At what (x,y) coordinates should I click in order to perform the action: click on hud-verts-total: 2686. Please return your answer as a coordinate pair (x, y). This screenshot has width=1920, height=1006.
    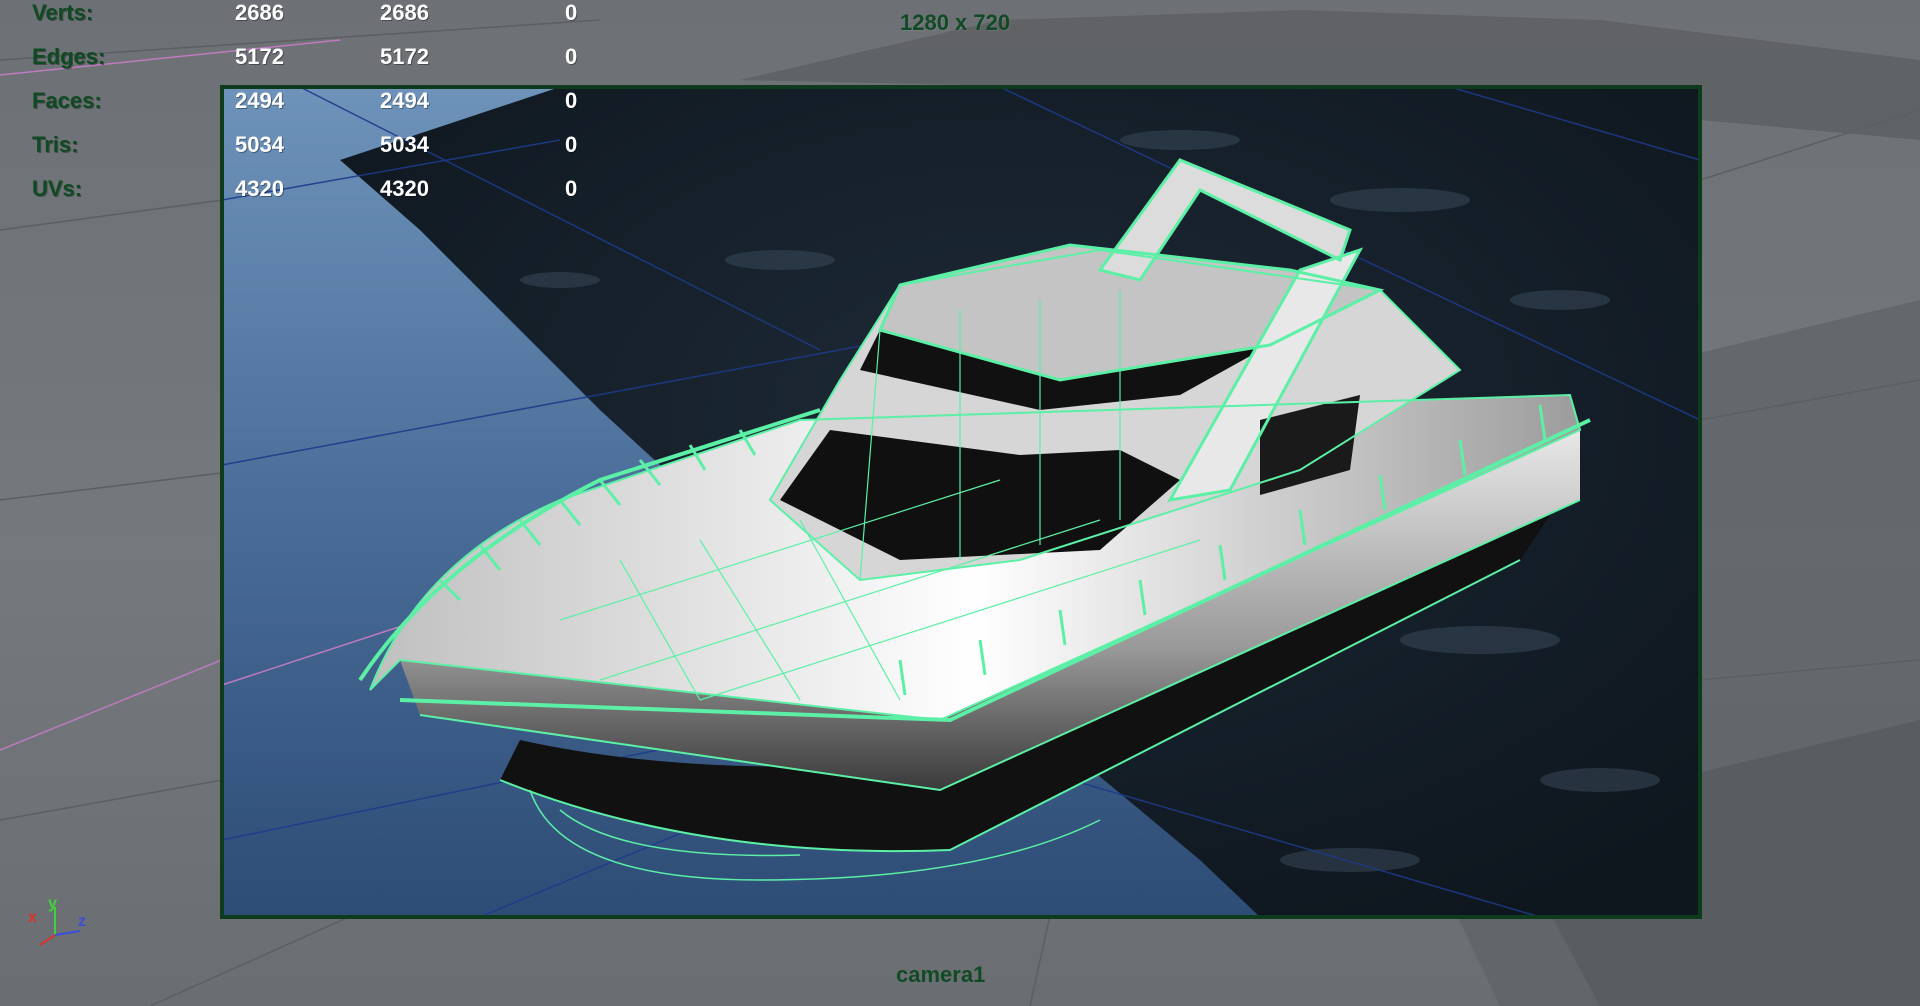
    Looking at the image, I should click on (404, 12).